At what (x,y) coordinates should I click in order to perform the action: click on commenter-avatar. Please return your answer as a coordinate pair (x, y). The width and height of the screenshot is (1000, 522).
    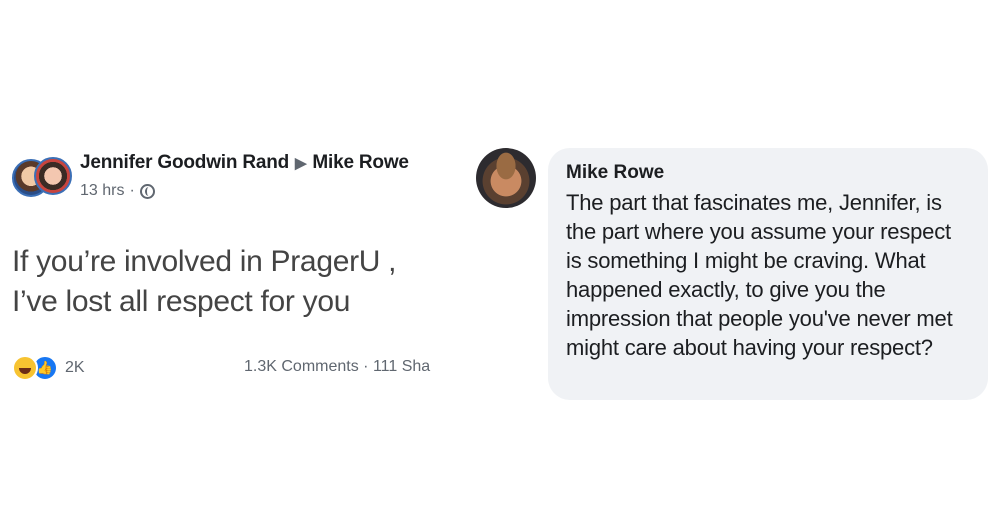
    Looking at the image, I should click on (506, 178).